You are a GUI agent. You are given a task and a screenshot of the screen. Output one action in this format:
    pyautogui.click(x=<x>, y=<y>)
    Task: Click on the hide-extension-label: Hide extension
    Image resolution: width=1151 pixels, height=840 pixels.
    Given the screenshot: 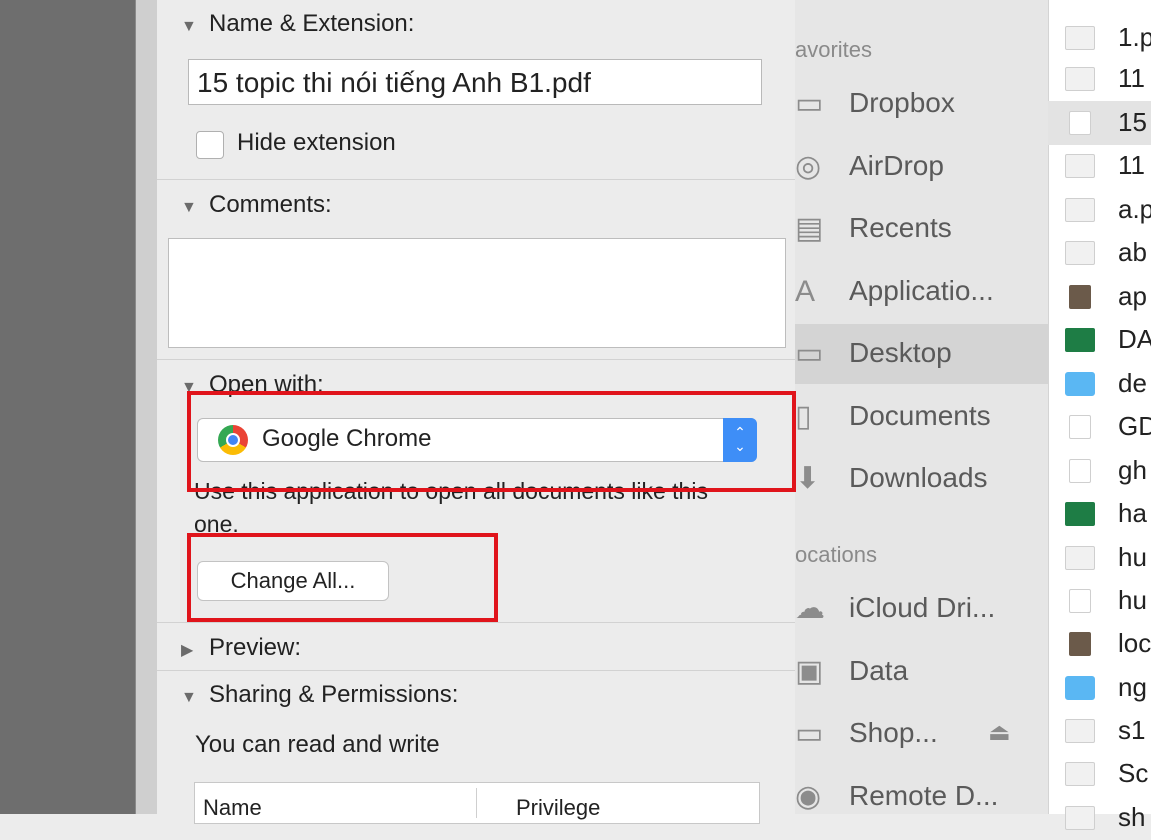 What is the action you would take?
    pyautogui.click(x=316, y=142)
    